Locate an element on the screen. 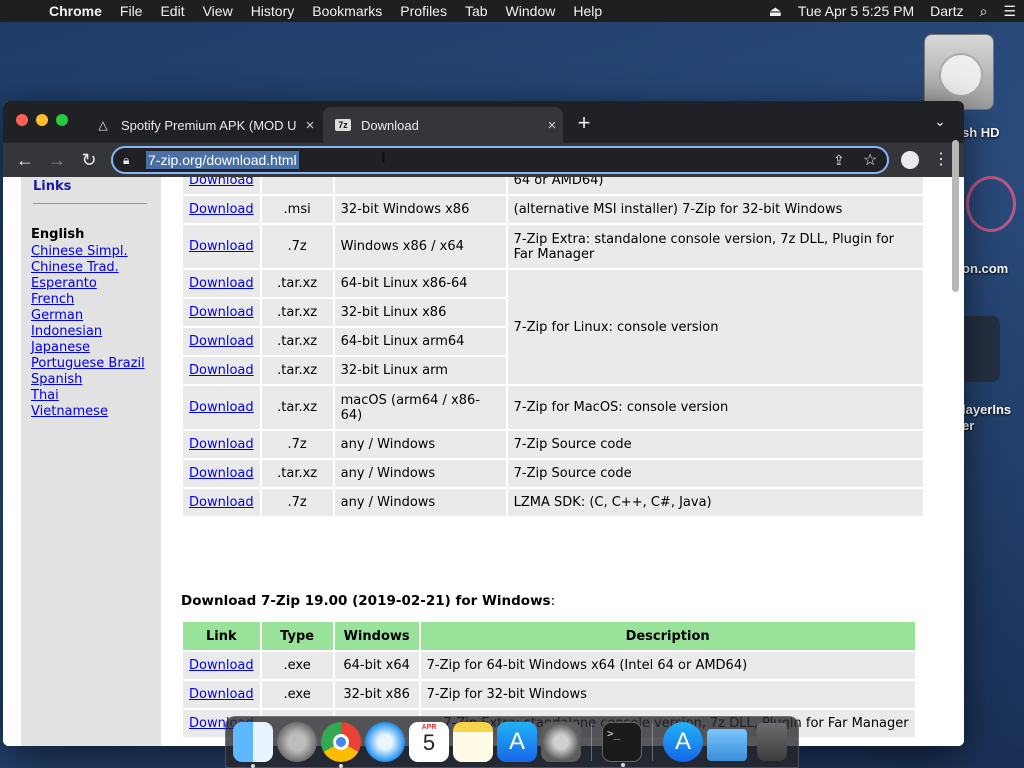 The width and height of the screenshot is (1024, 768). terminal-prompt: >_ is located at coordinates (614, 733).